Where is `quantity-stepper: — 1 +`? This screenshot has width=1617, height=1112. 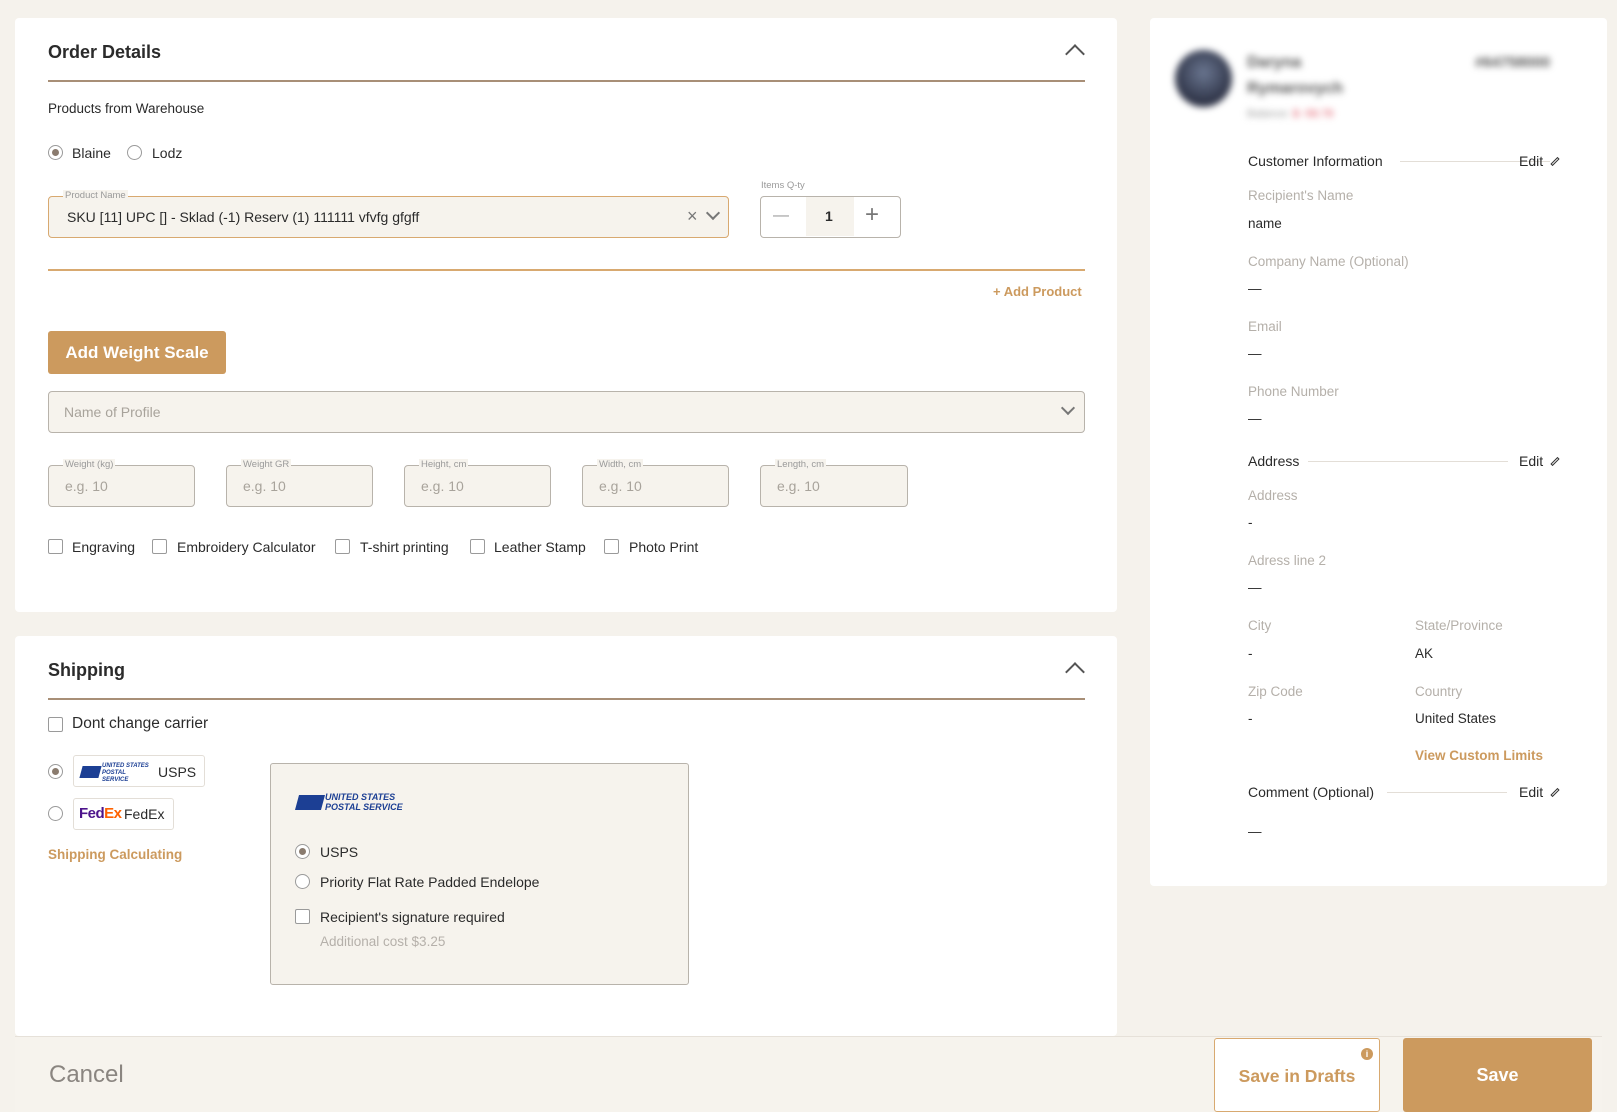 quantity-stepper: — 1 + is located at coordinates (830, 217).